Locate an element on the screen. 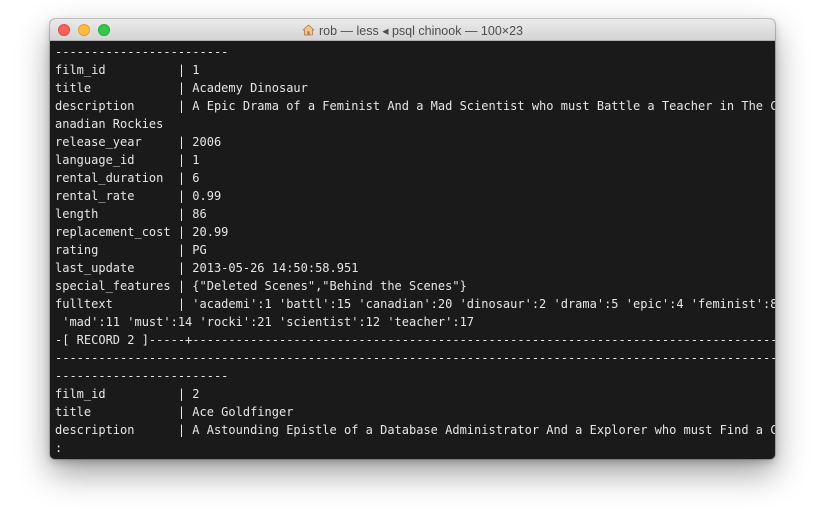  terminal-line: last_update | 2013-05-26 14:50:58.951 is located at coordinates (207, 268).